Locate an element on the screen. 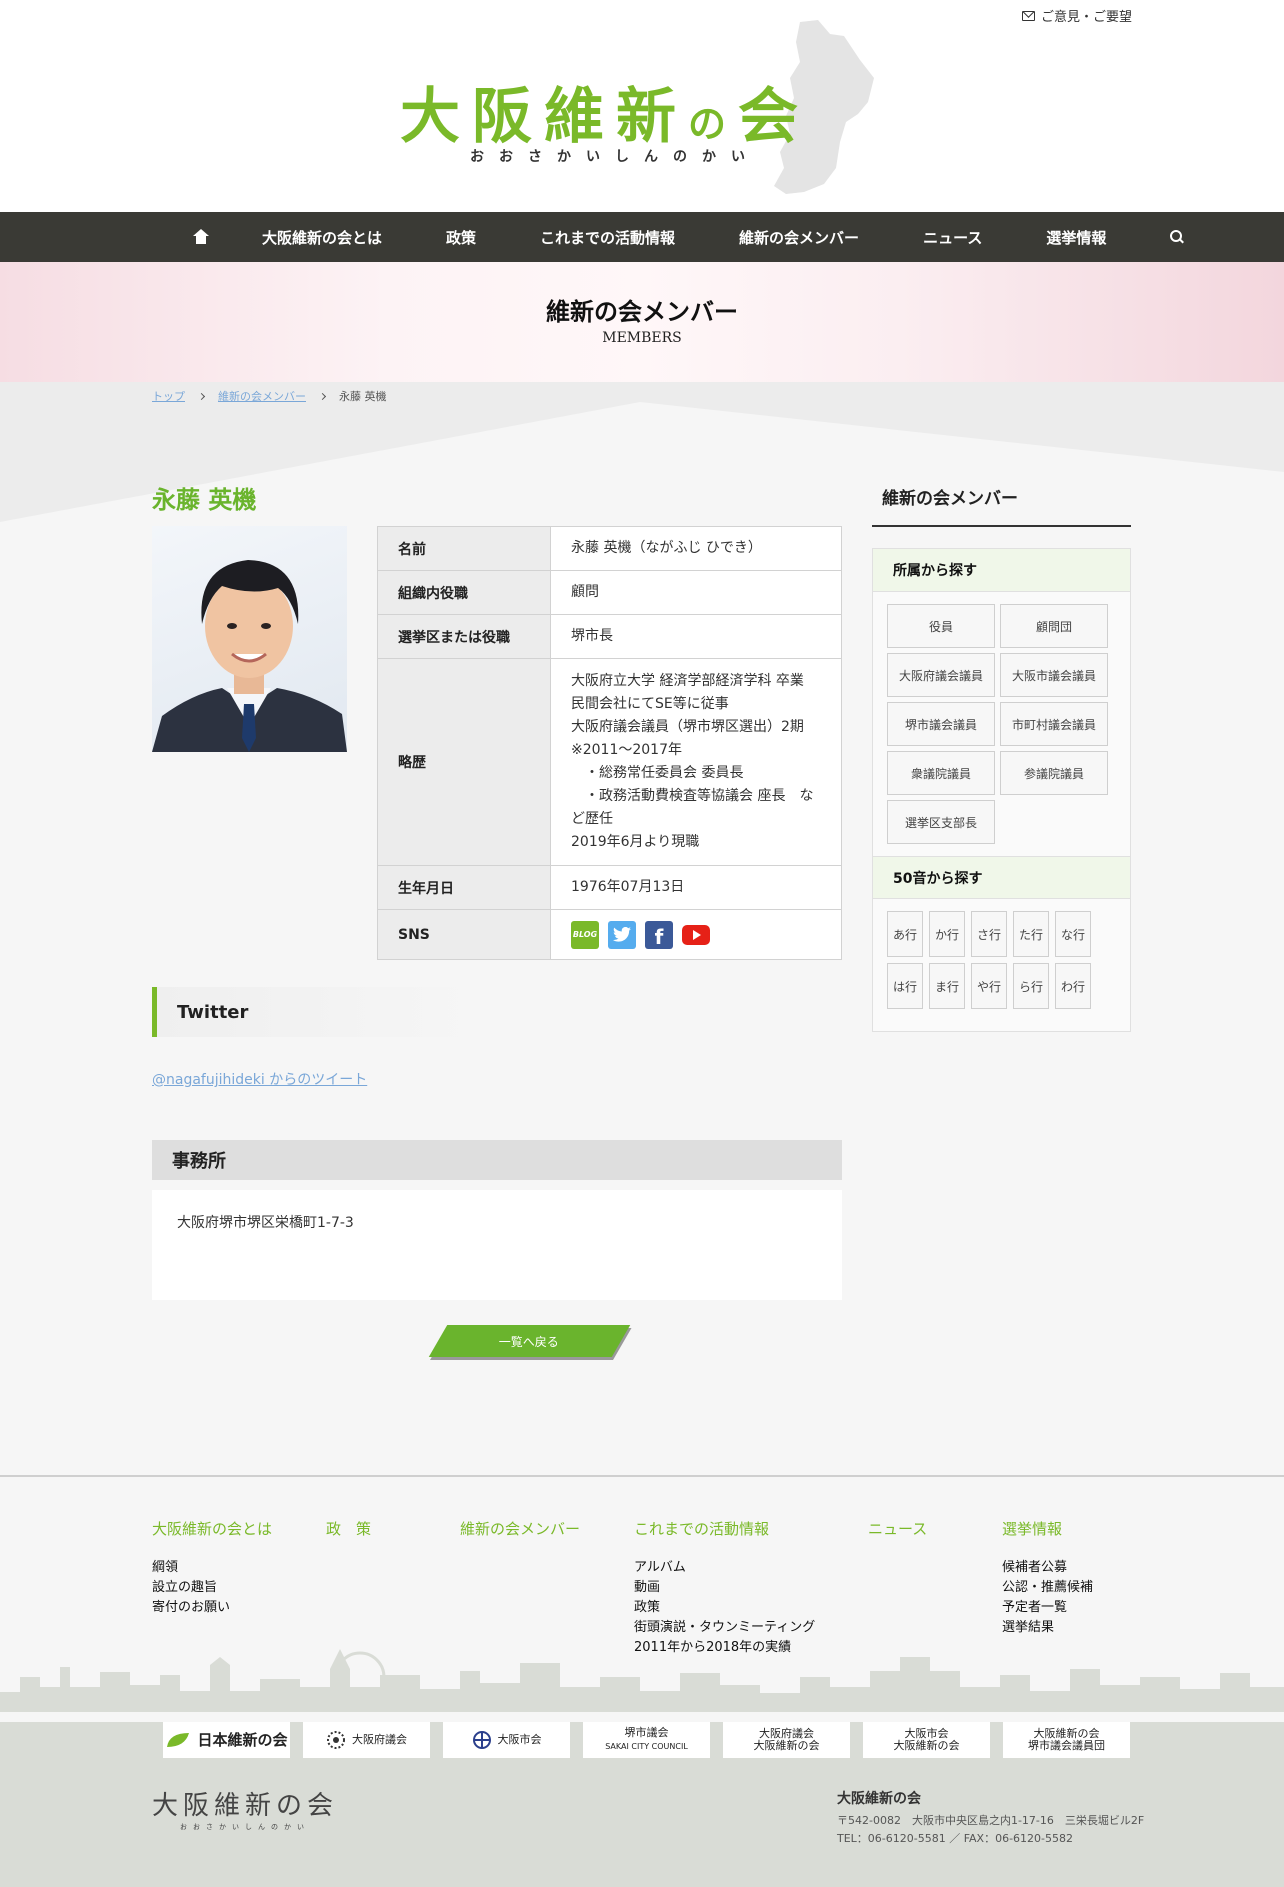  table-row: 組織内役職 顧問 is located at coordinates (609, 592).